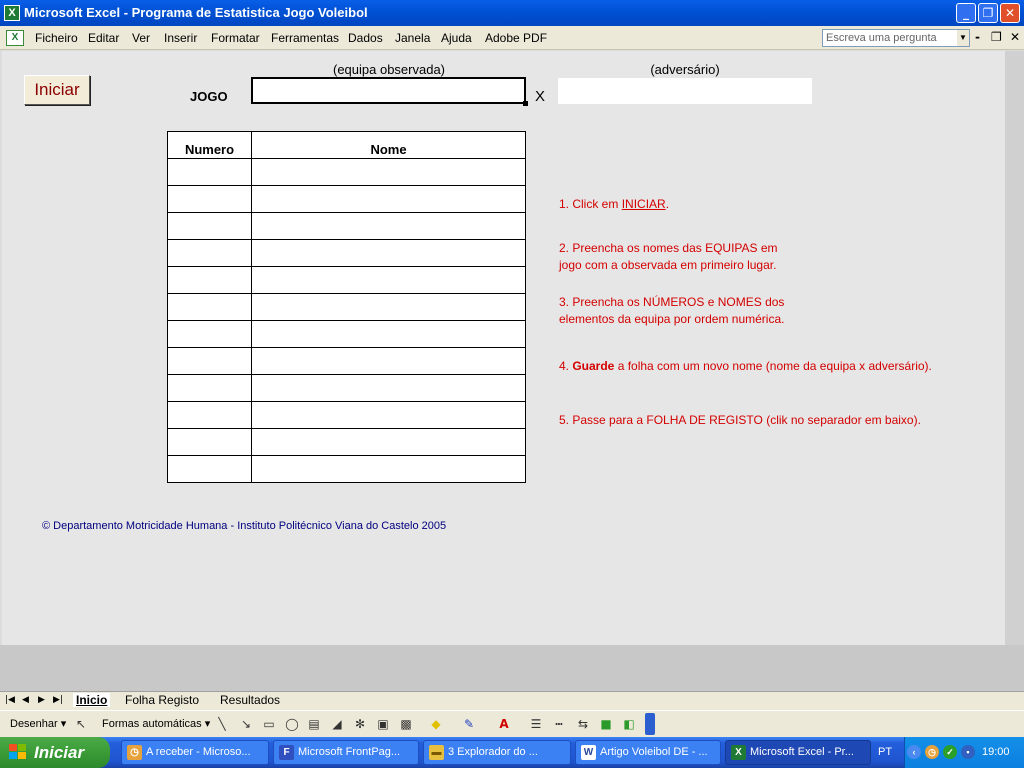 This screenshot has height=768, width=1024. I want to click on observed-team-cell, so click(389, 91).